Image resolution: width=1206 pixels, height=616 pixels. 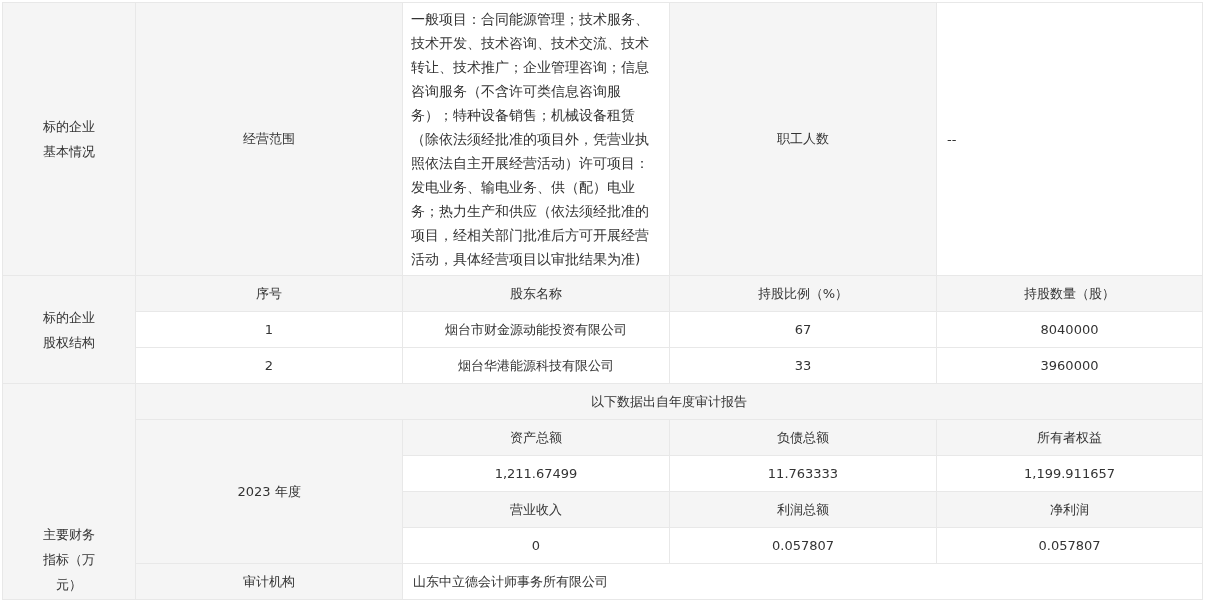 I want to click on table-cell: 33, so click(x=803, y=365).